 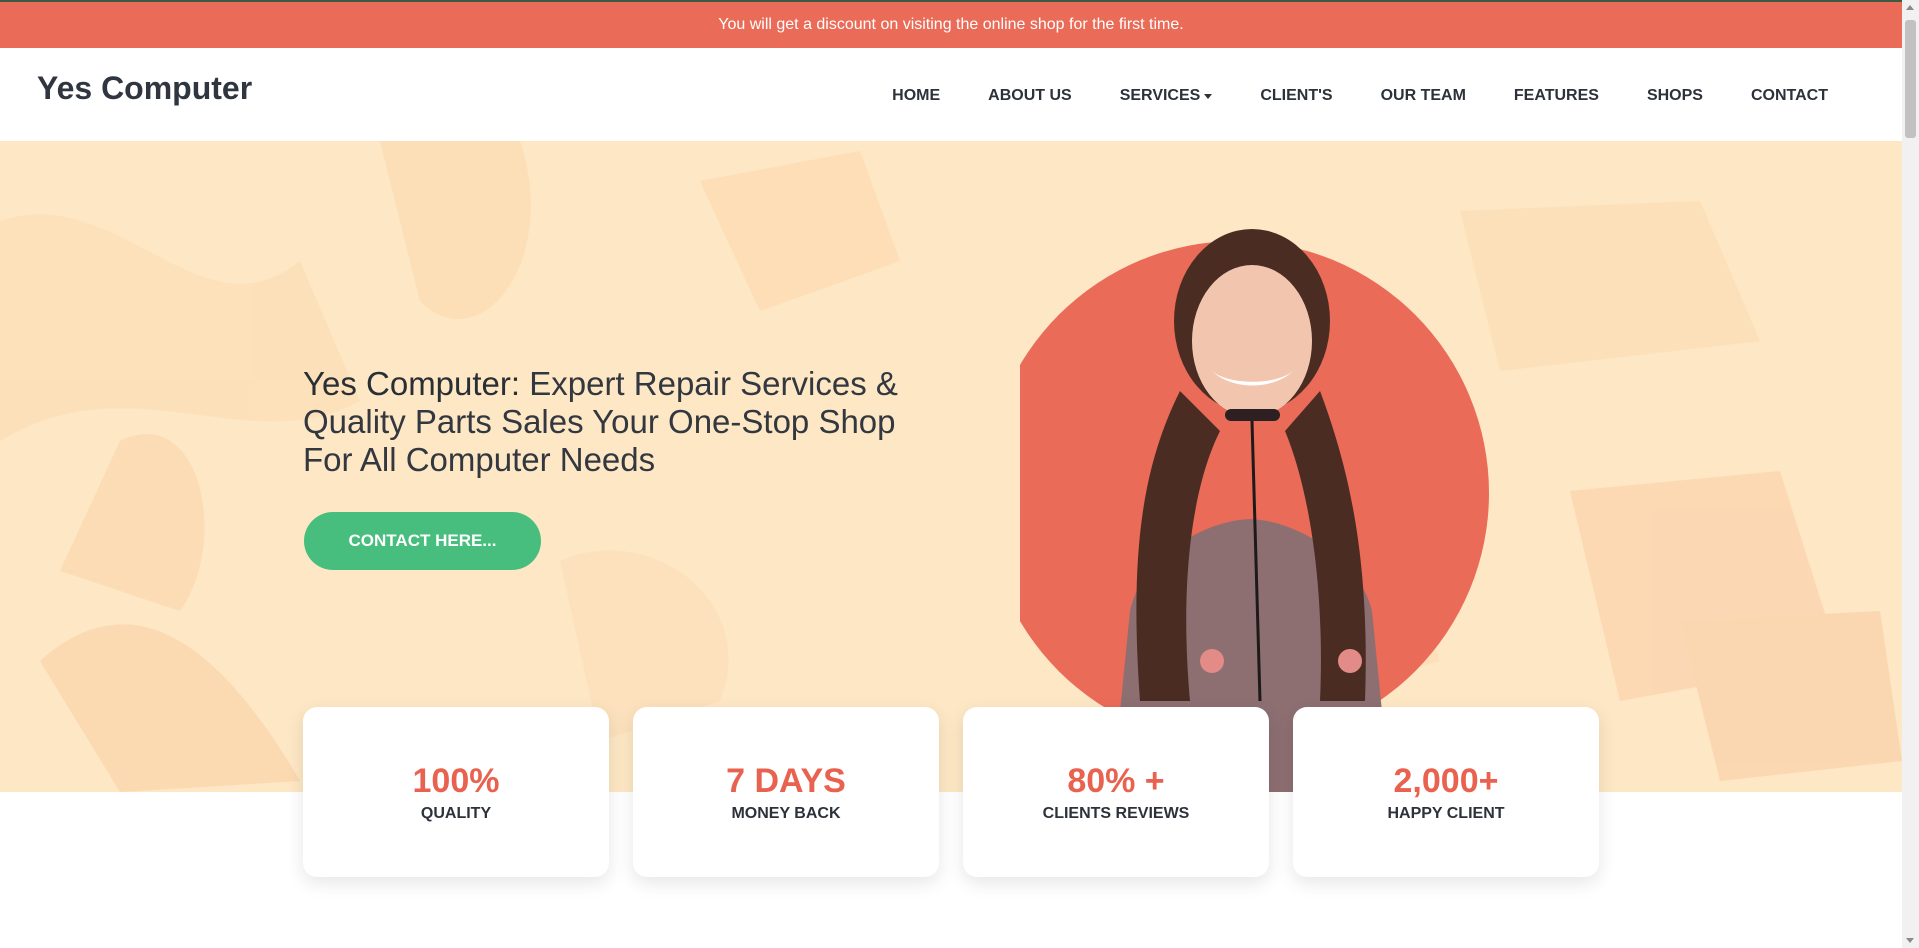 I want to click on nav-clients: CLIENT'S, so click(x=1296, y=96).